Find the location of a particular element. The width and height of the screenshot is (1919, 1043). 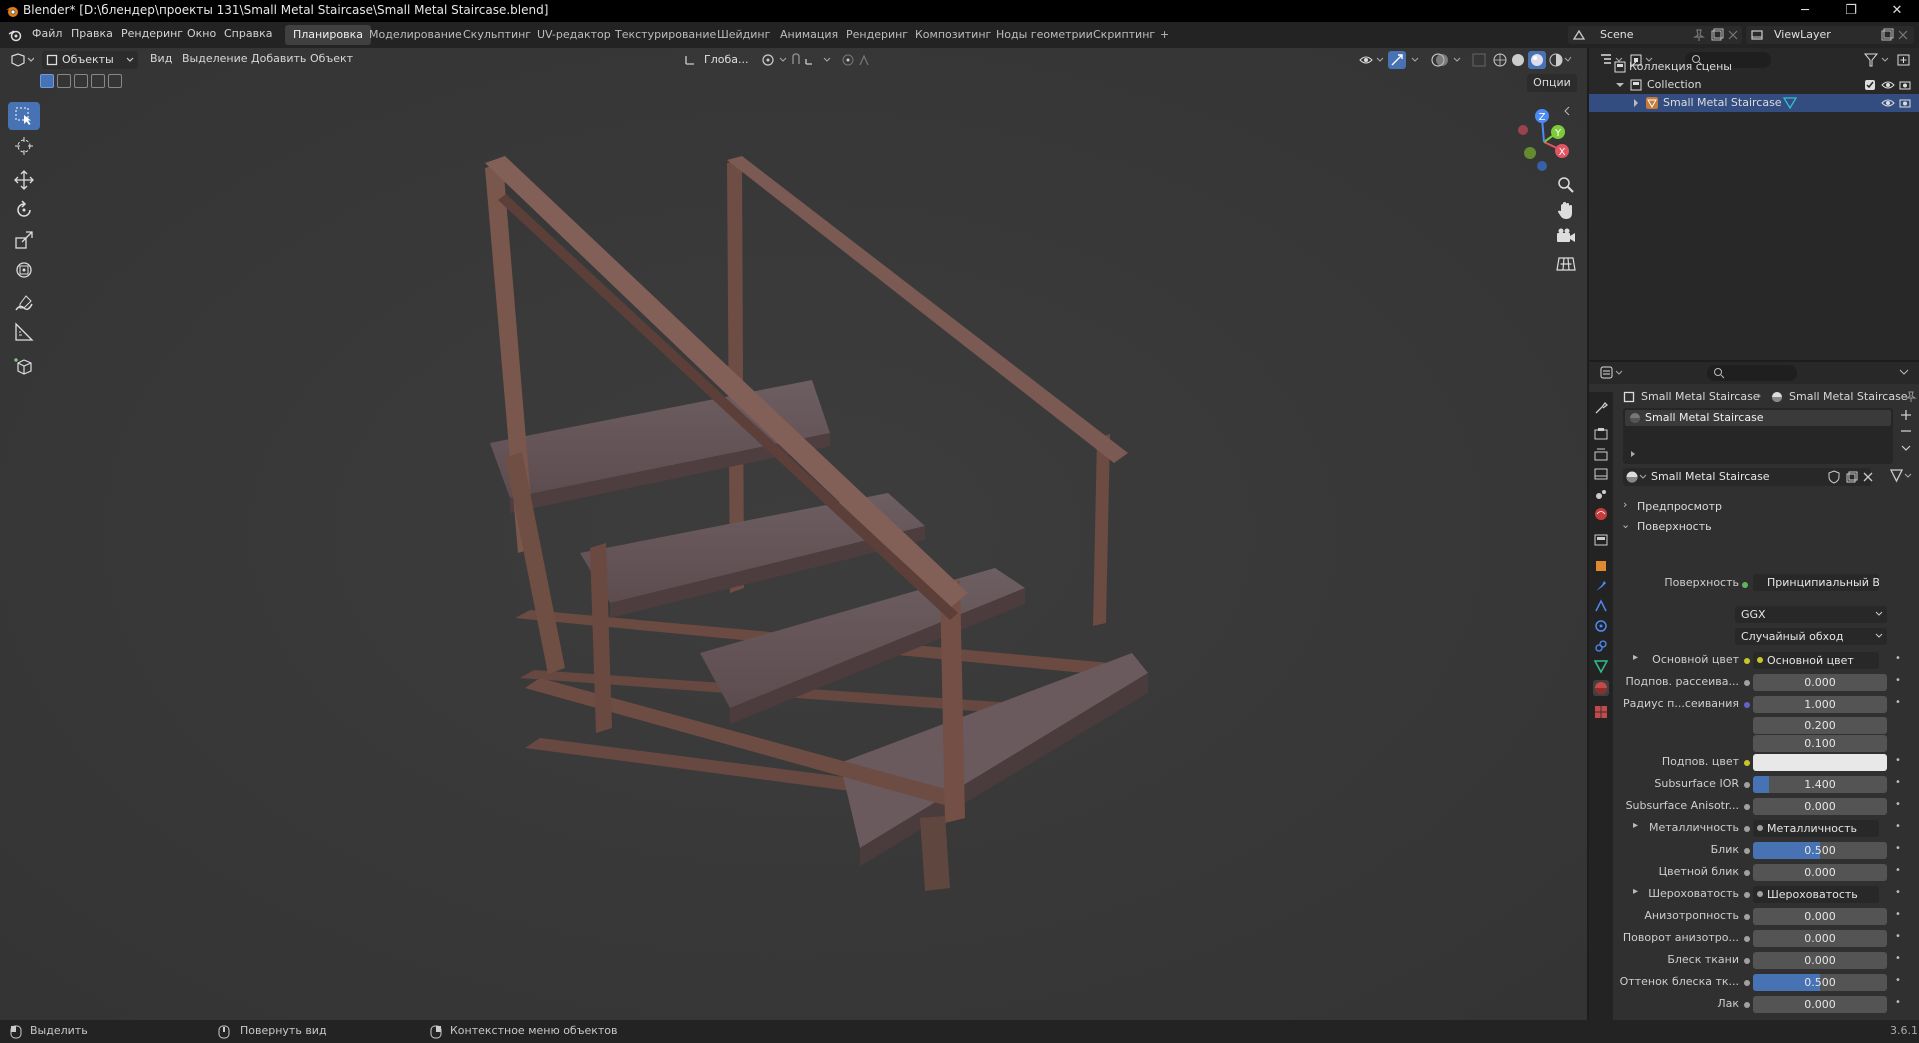

tab-geometry-nodes: Ноды геометрии is located at coordinates (1044, 35).